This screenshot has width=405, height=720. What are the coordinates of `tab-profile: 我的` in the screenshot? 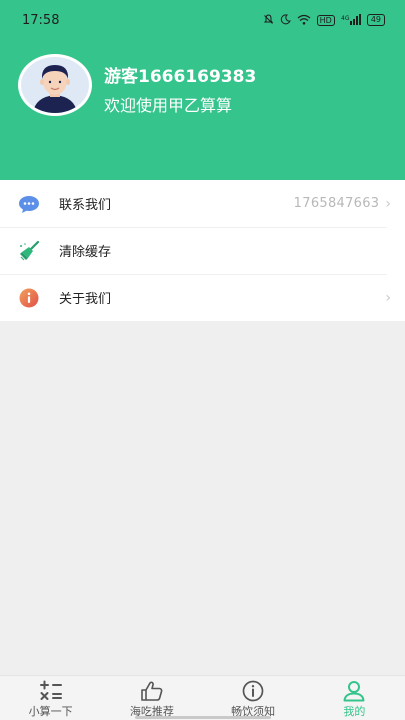 It's located at (354, 698).